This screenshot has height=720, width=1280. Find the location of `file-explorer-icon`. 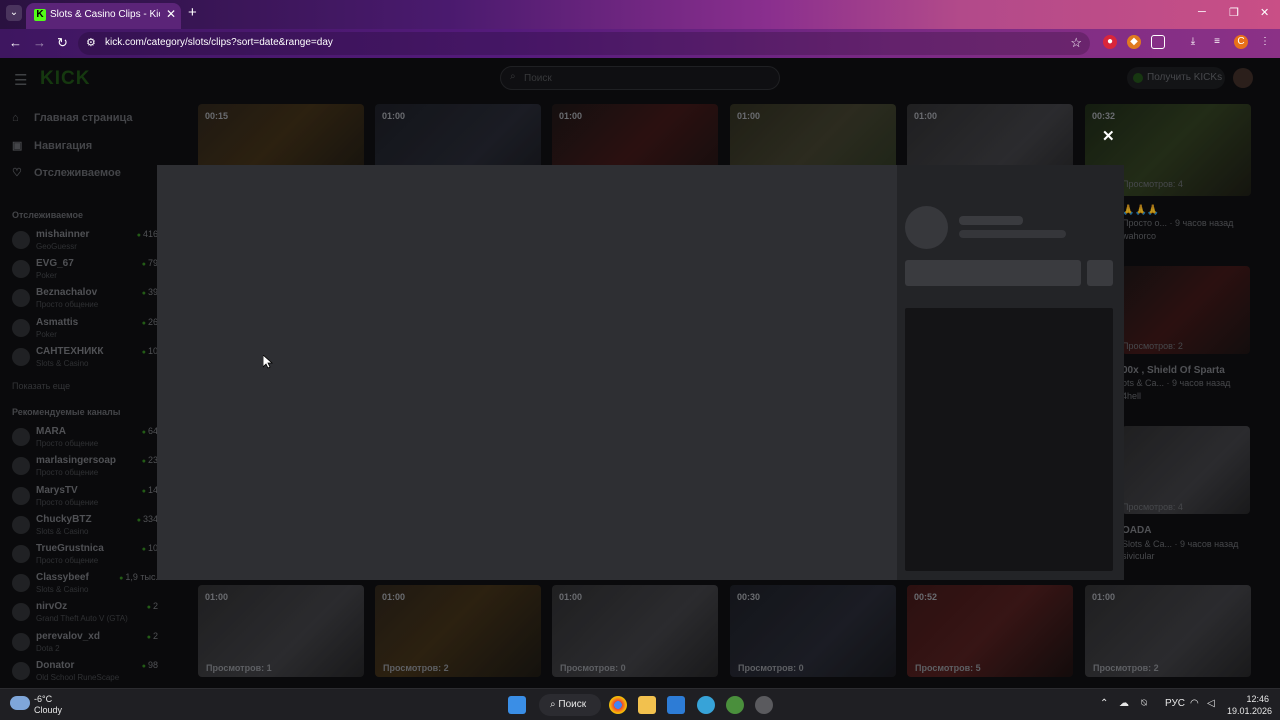

file-explorer-icon is located at coordinates (647, 705).